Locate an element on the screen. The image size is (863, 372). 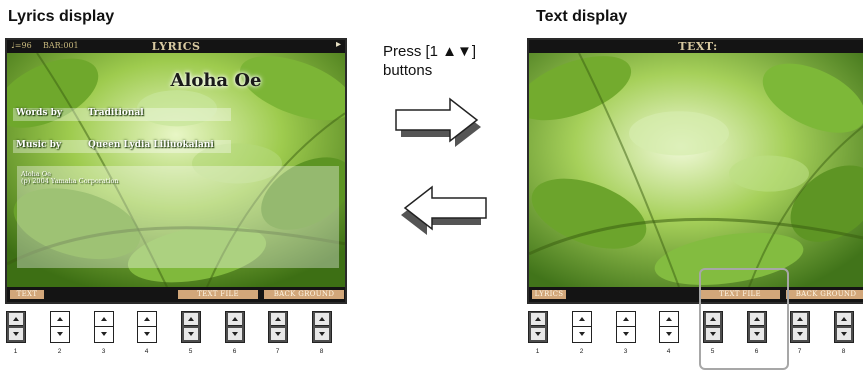
hardware-button-3: 3 is located at coordinates (626, 333).